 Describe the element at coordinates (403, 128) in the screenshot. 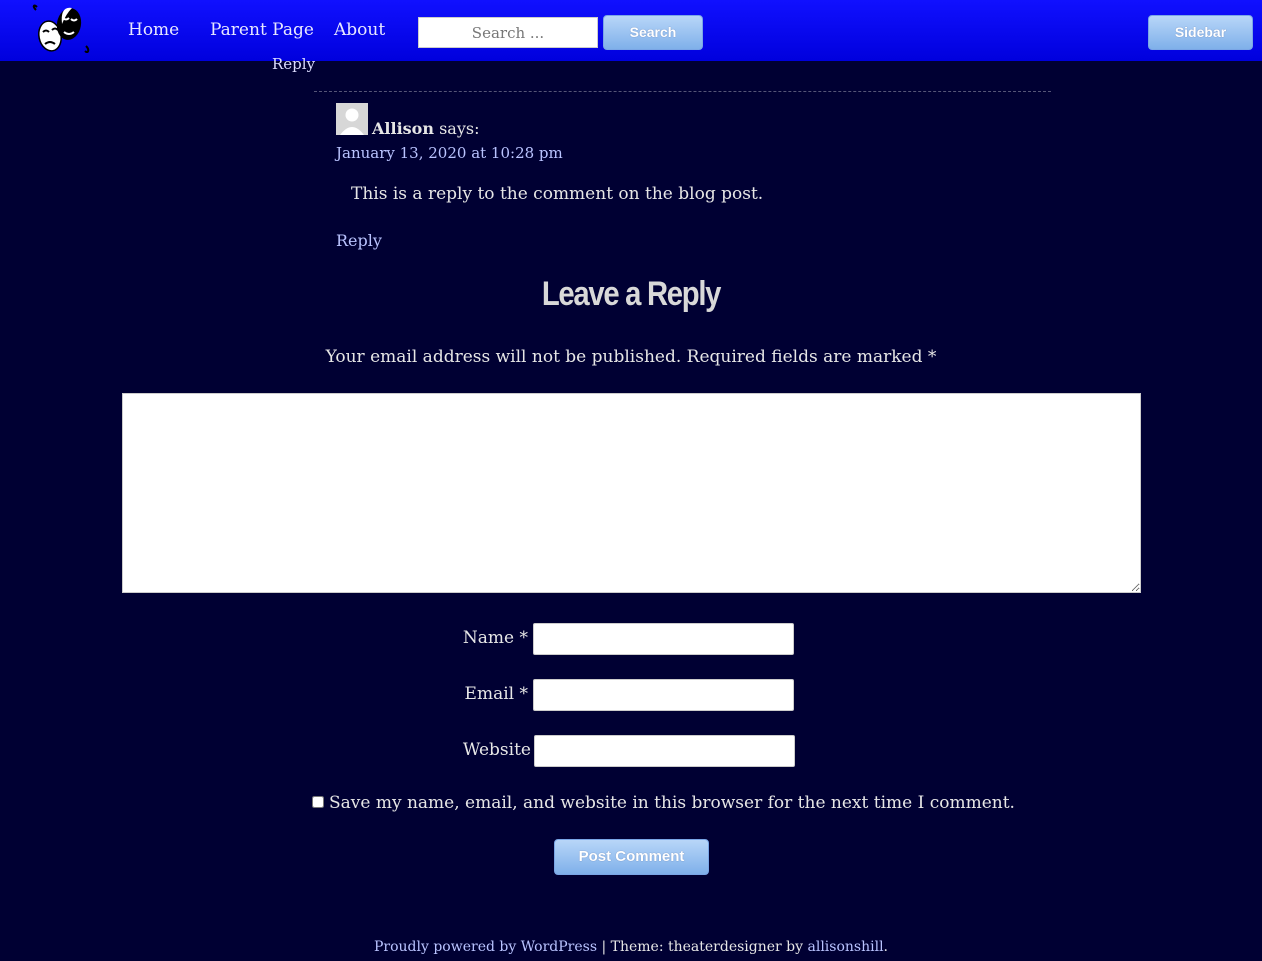

I see `author-name: Allison` at that location.